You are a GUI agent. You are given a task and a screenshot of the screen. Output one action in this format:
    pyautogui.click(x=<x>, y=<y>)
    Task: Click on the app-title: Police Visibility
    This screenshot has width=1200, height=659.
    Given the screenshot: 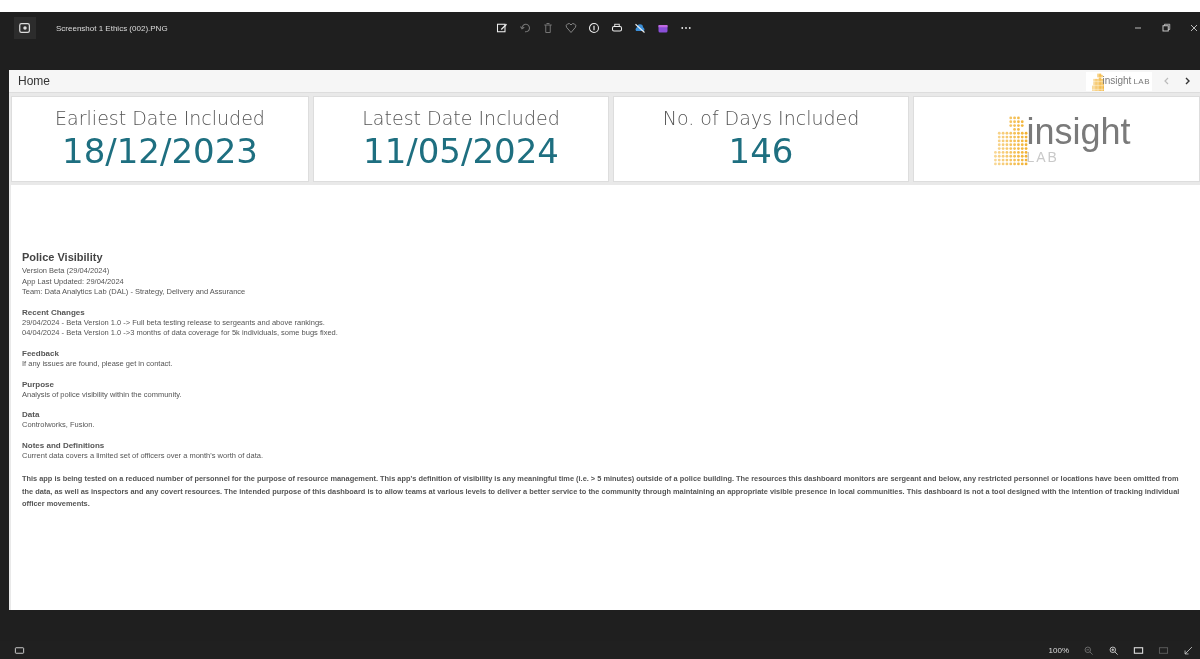 What is the action you would take?
    pyautogui.click(x=63, y=257)
    